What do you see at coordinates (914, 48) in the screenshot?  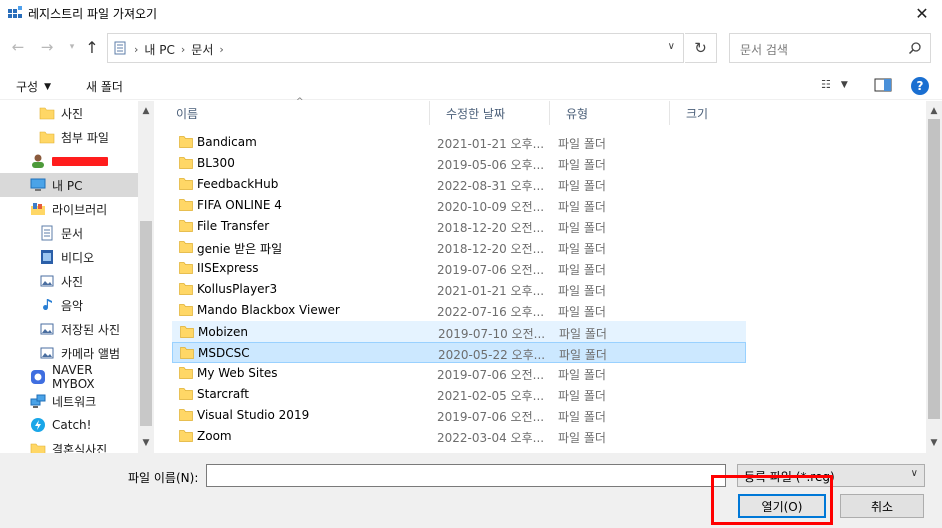 I see `search-icon` at bounding box center [914, 48].